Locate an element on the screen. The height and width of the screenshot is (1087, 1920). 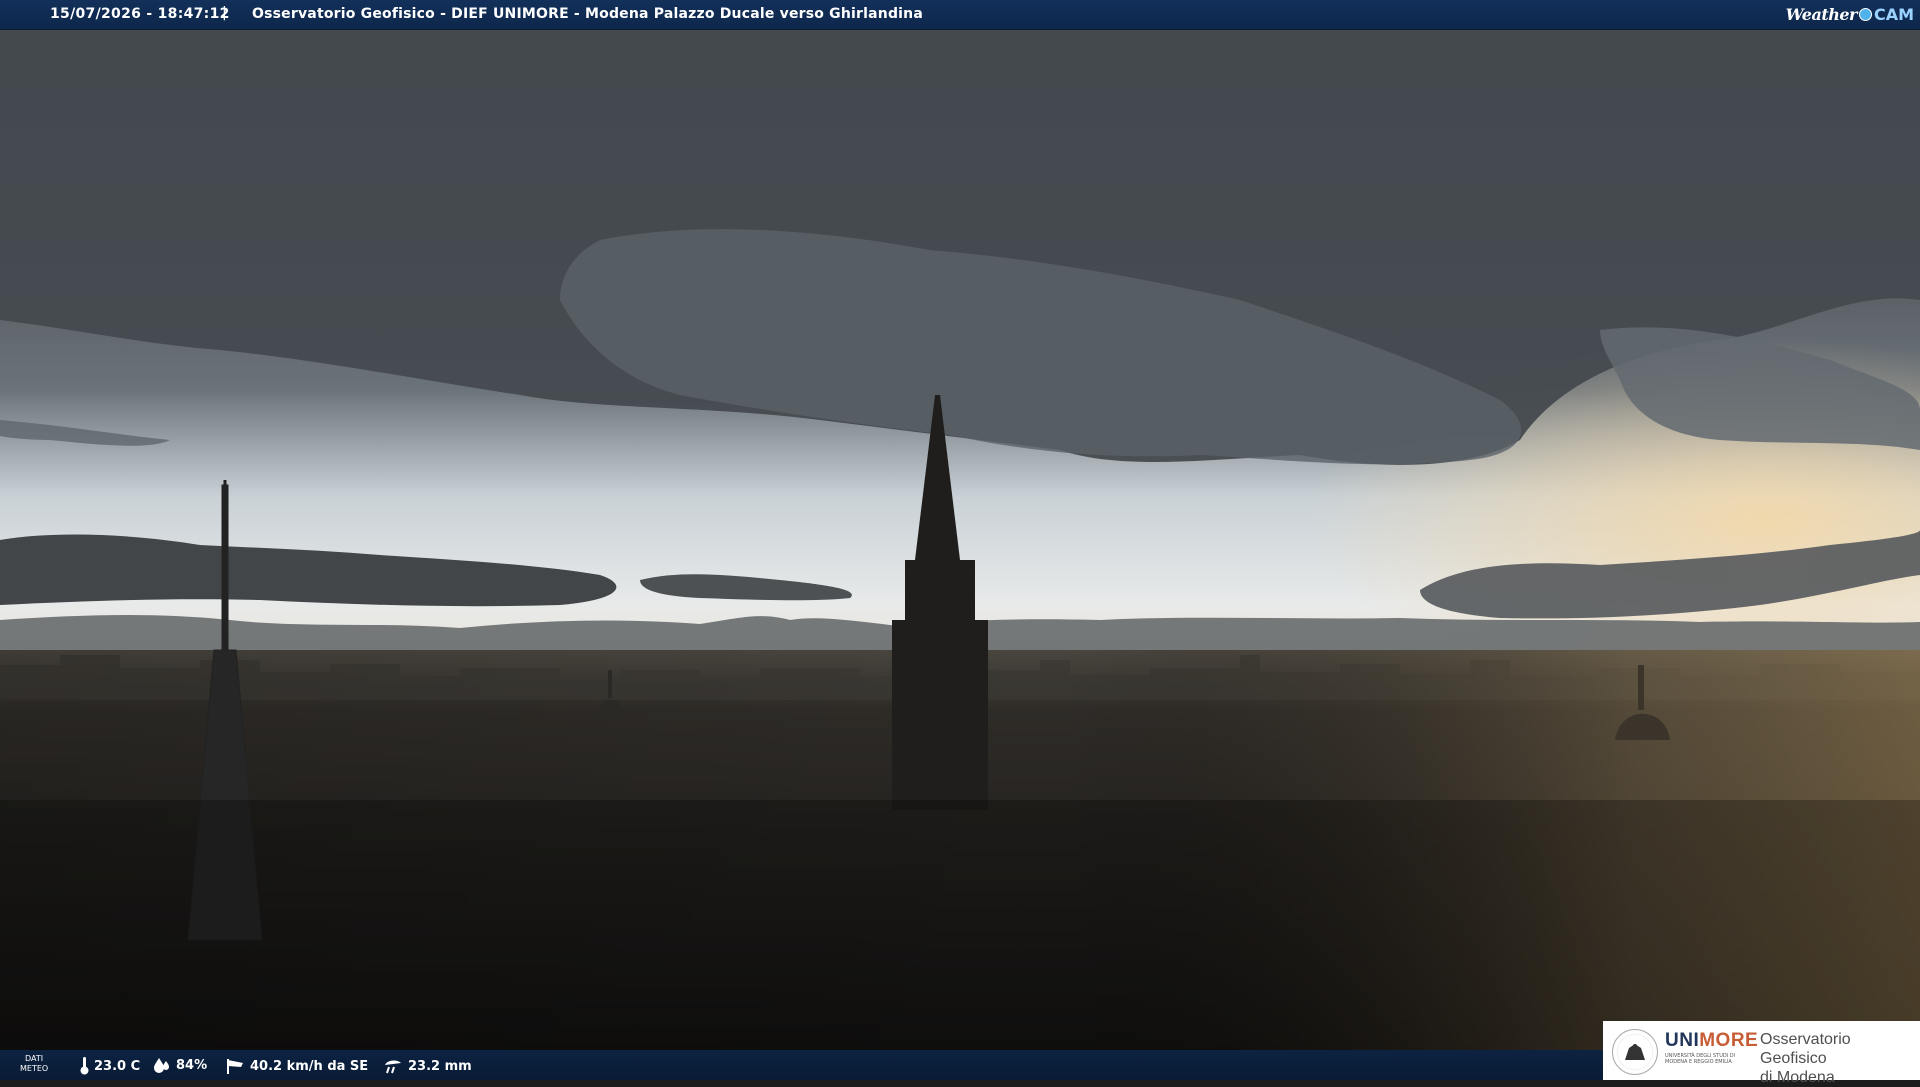
observatory-name: Osservatorio Geofisico di Modena is located at coordinates (1840, 1058).